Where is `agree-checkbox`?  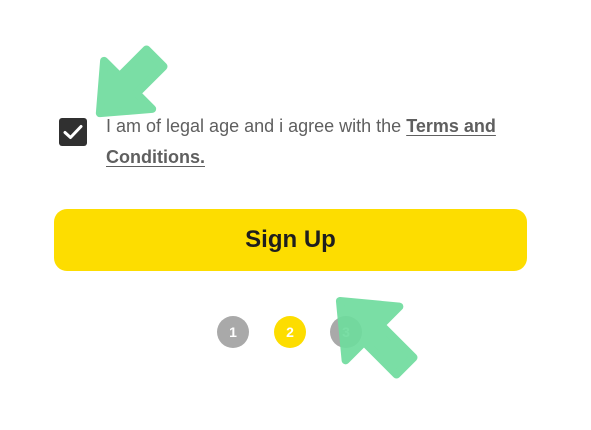 agree-checkbox is located at coordinates (73, 132).